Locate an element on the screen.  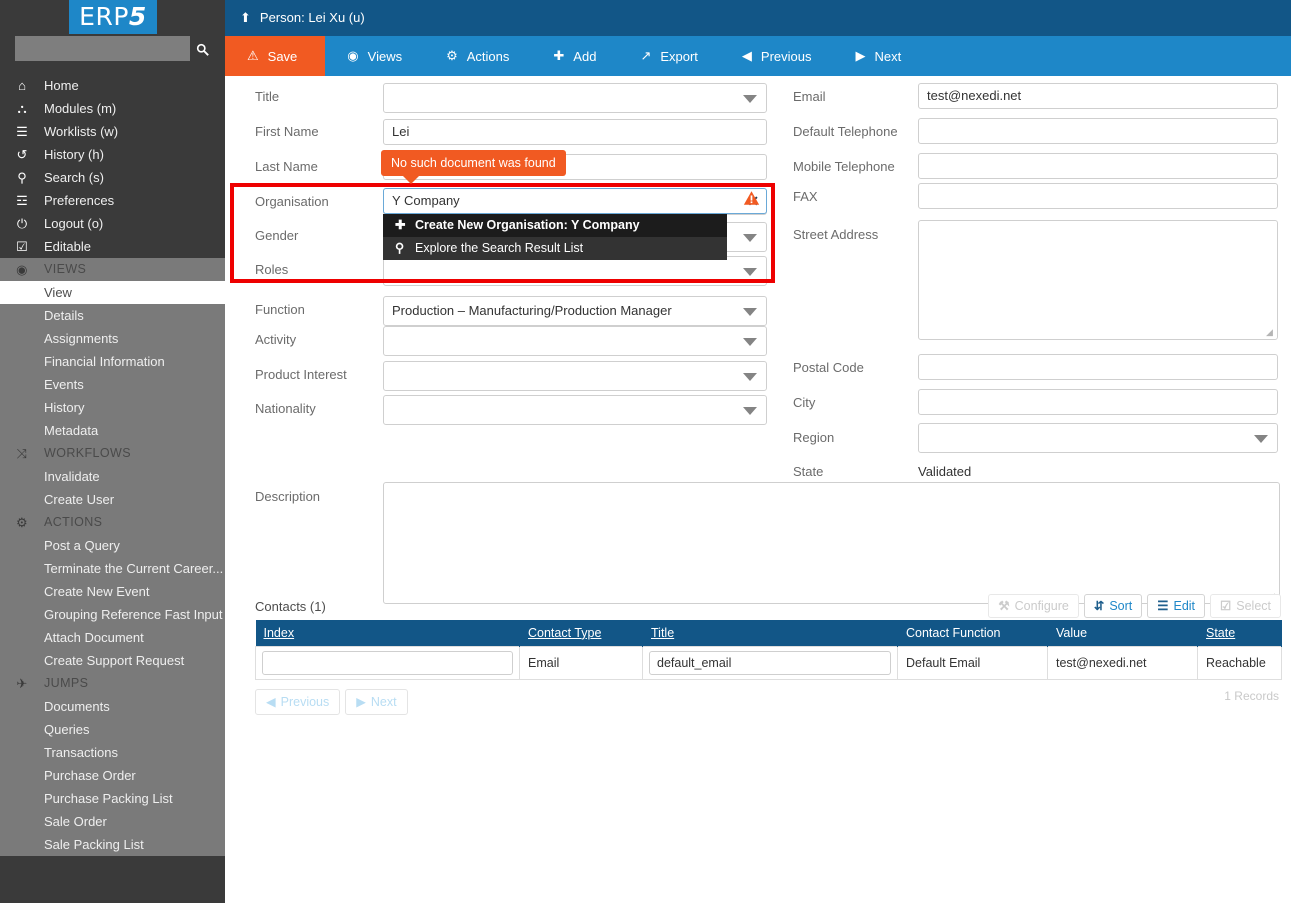
edit-button: ☰ Edit is located at coordinates (1176, 606).